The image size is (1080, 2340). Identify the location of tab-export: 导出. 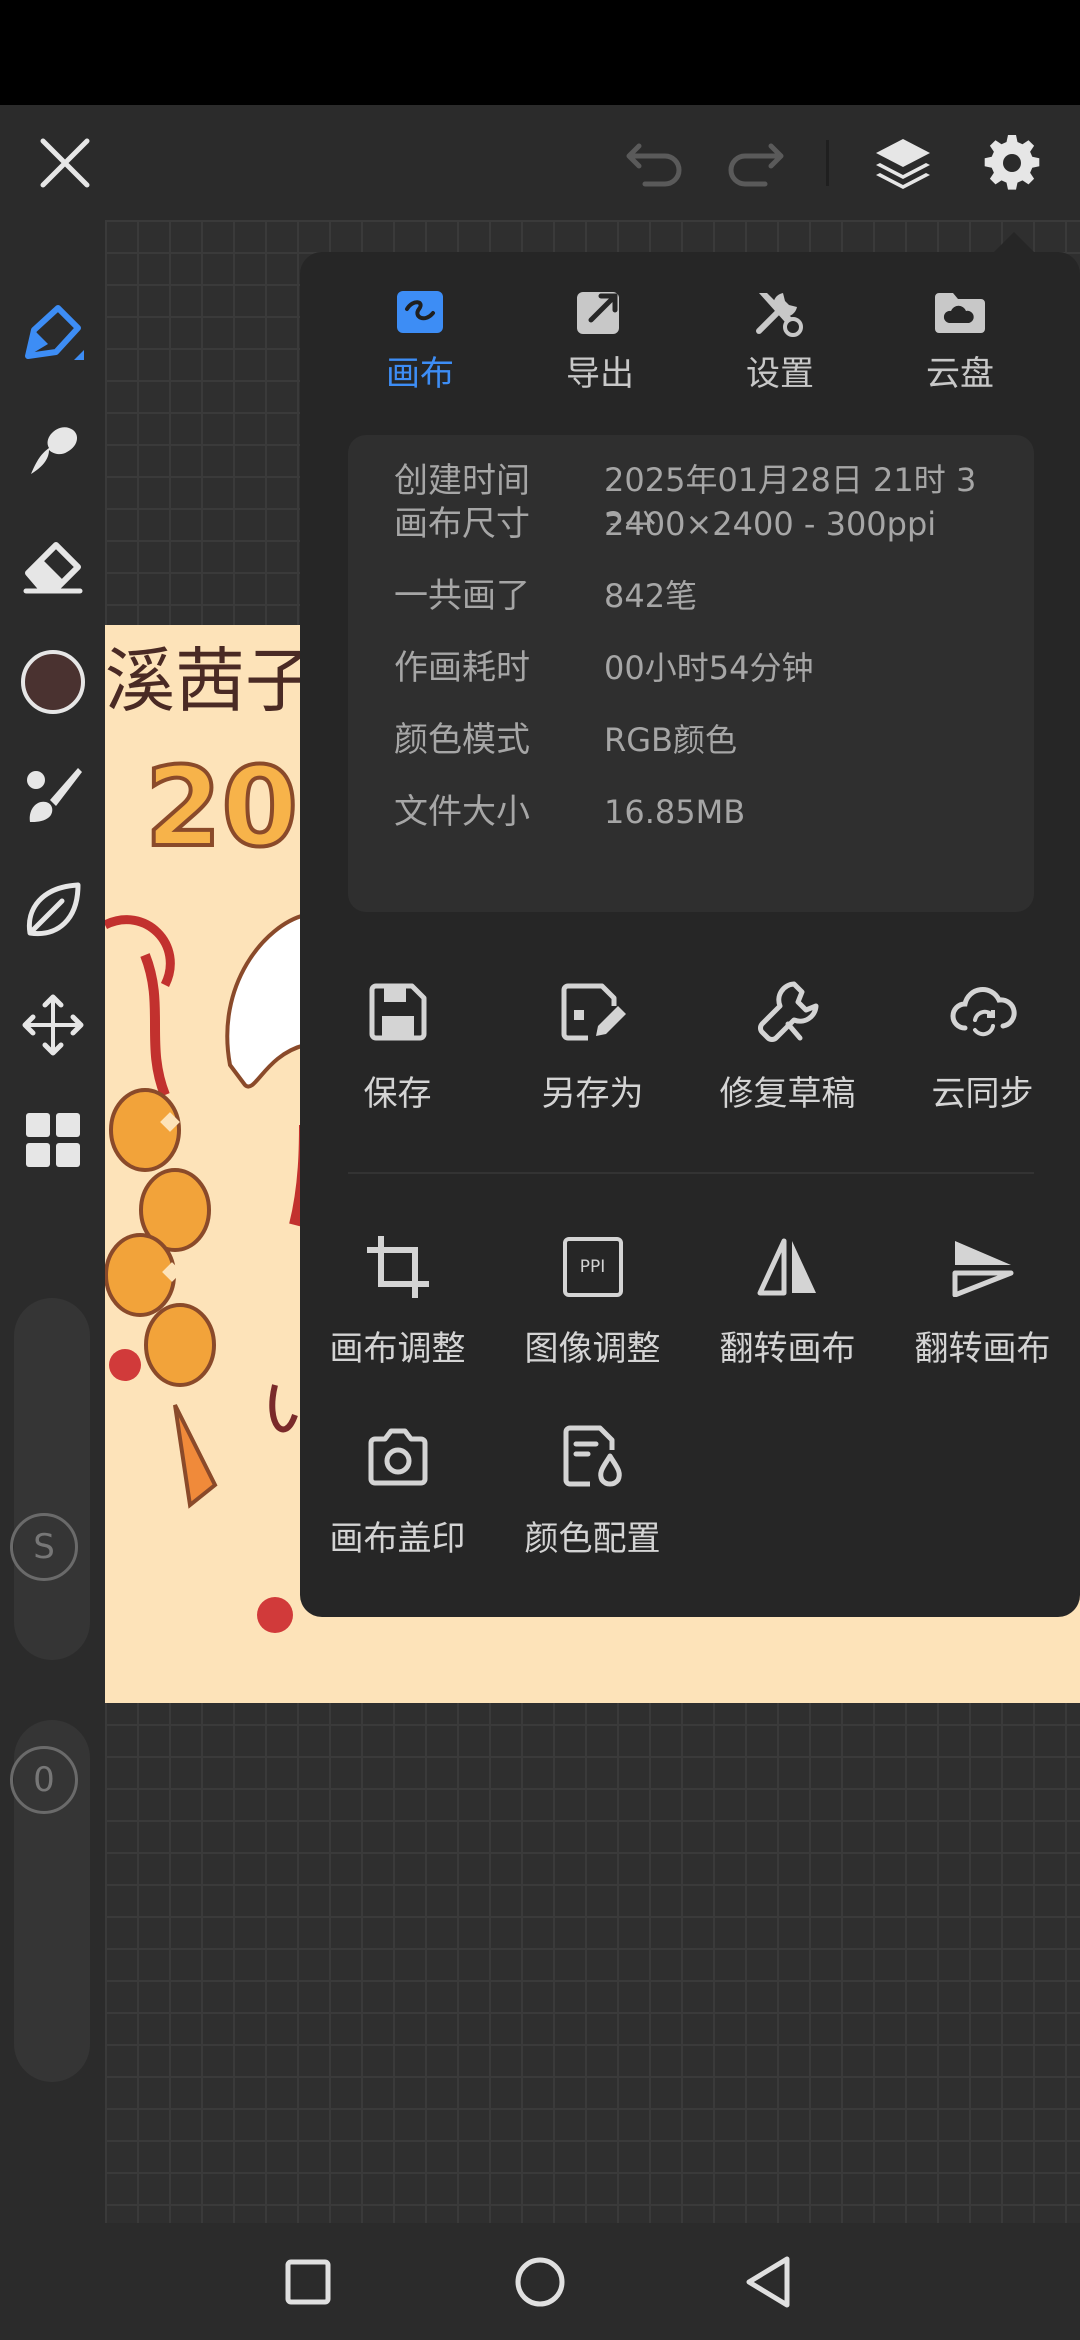
(600, 342).